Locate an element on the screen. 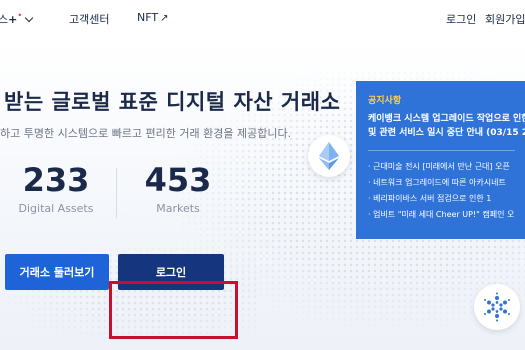  hero-subtext: 하고 투명한 시스템으로 빠르고 편리한 거래 환경을 제공합니다. is located at coordinates (146, 133).